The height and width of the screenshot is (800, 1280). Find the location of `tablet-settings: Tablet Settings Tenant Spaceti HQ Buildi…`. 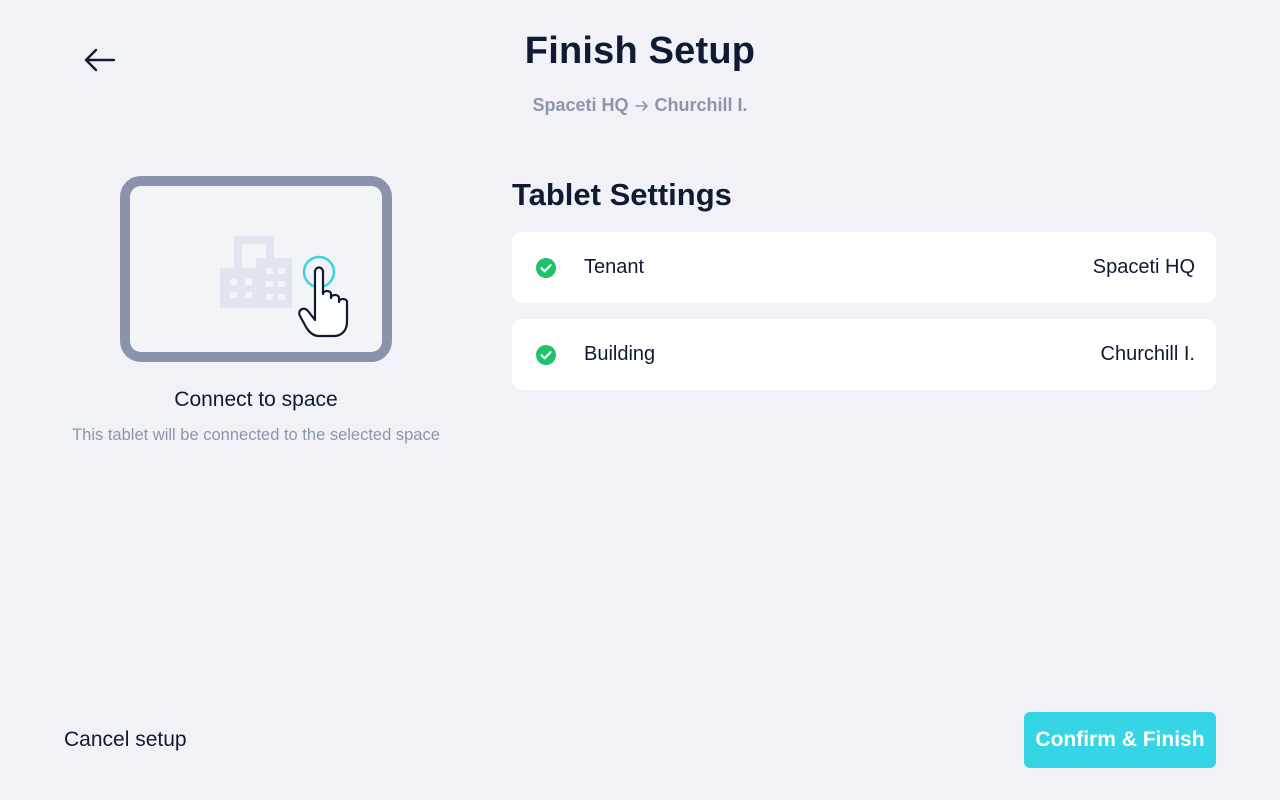

tablet-settings: Tablet Settings Tenant Spaceti HQ Buildi… is located at coordinates (864, 283).